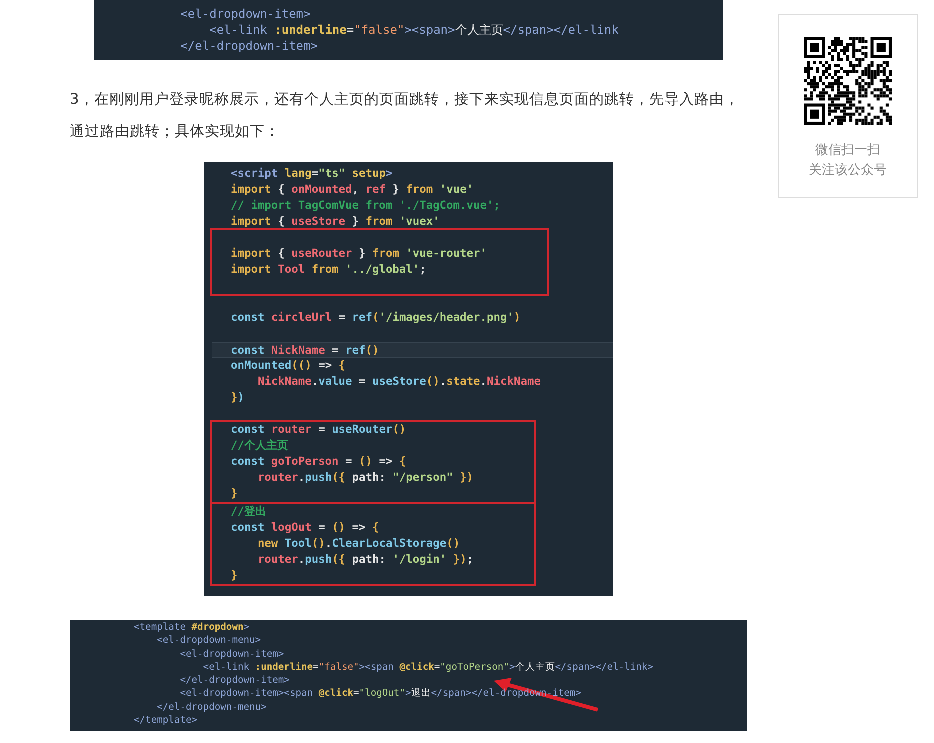 This screenshot has height=743, width=934. I want to click on code-line: import Tool from '../global';, so click(329, 270).